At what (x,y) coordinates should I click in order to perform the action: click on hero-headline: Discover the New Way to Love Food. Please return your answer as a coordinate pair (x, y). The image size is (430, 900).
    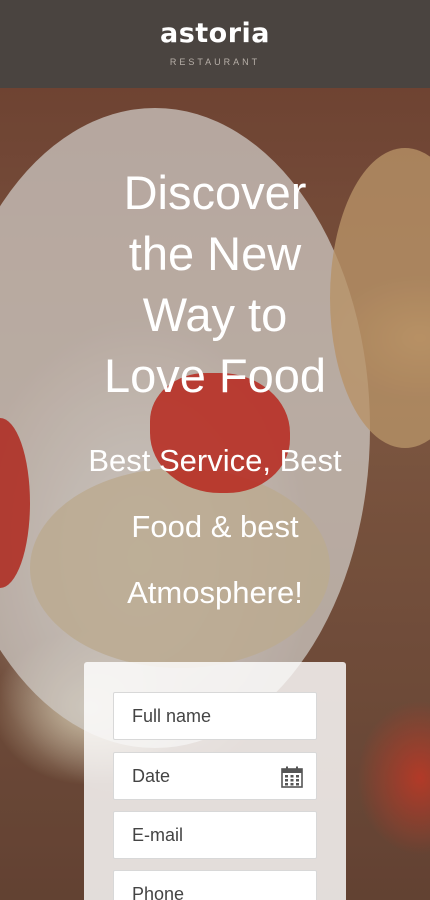
    Looking at the image, I should click on (215, 284).